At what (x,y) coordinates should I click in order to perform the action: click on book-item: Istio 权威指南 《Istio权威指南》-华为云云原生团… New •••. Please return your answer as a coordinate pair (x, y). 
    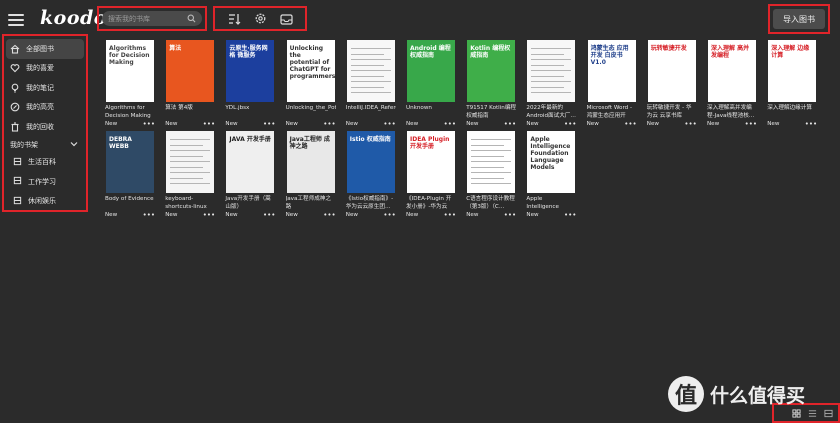
    Looking at the image, I should click on (371, 175).